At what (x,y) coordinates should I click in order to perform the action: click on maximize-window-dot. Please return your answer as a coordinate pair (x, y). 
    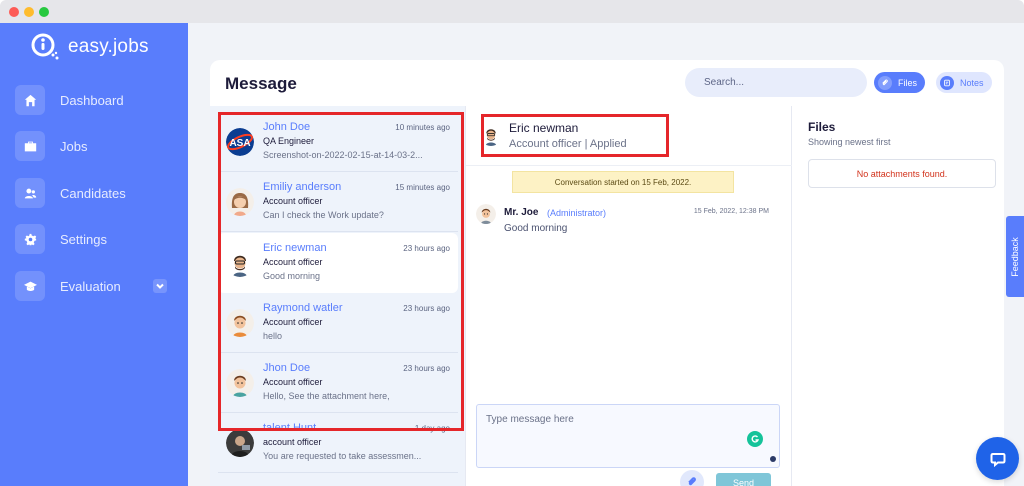
    Looking at the image, I should click on (44, 12).